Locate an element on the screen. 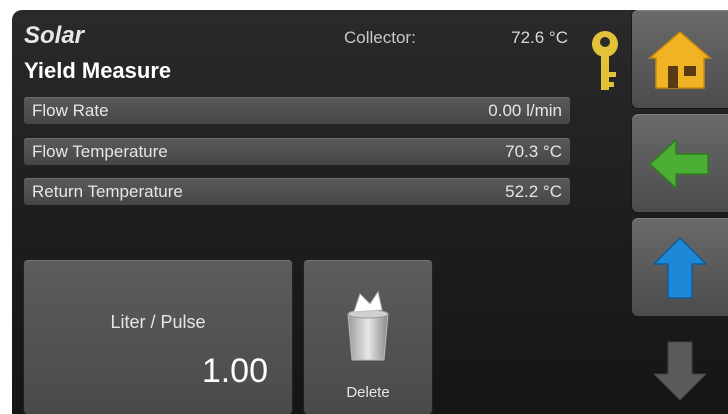 This screenshot has height=414, width=728. collector-label: Collector: is located at coordinates (380, 37).